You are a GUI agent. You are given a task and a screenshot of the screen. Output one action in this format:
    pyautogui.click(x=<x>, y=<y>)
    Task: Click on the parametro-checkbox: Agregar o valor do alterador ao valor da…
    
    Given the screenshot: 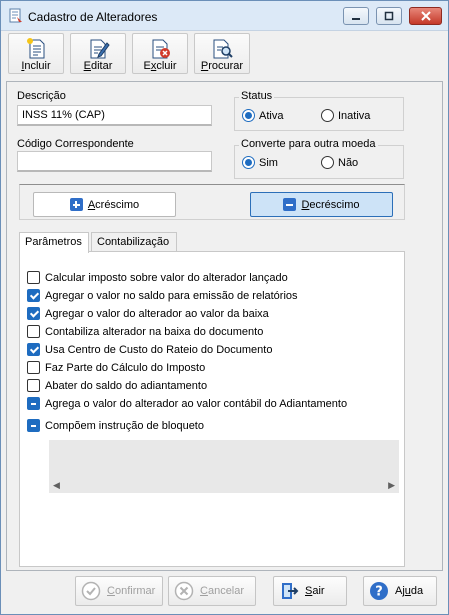 What is the action you would take?
    pyautogui.click(x=148, y=313)
    